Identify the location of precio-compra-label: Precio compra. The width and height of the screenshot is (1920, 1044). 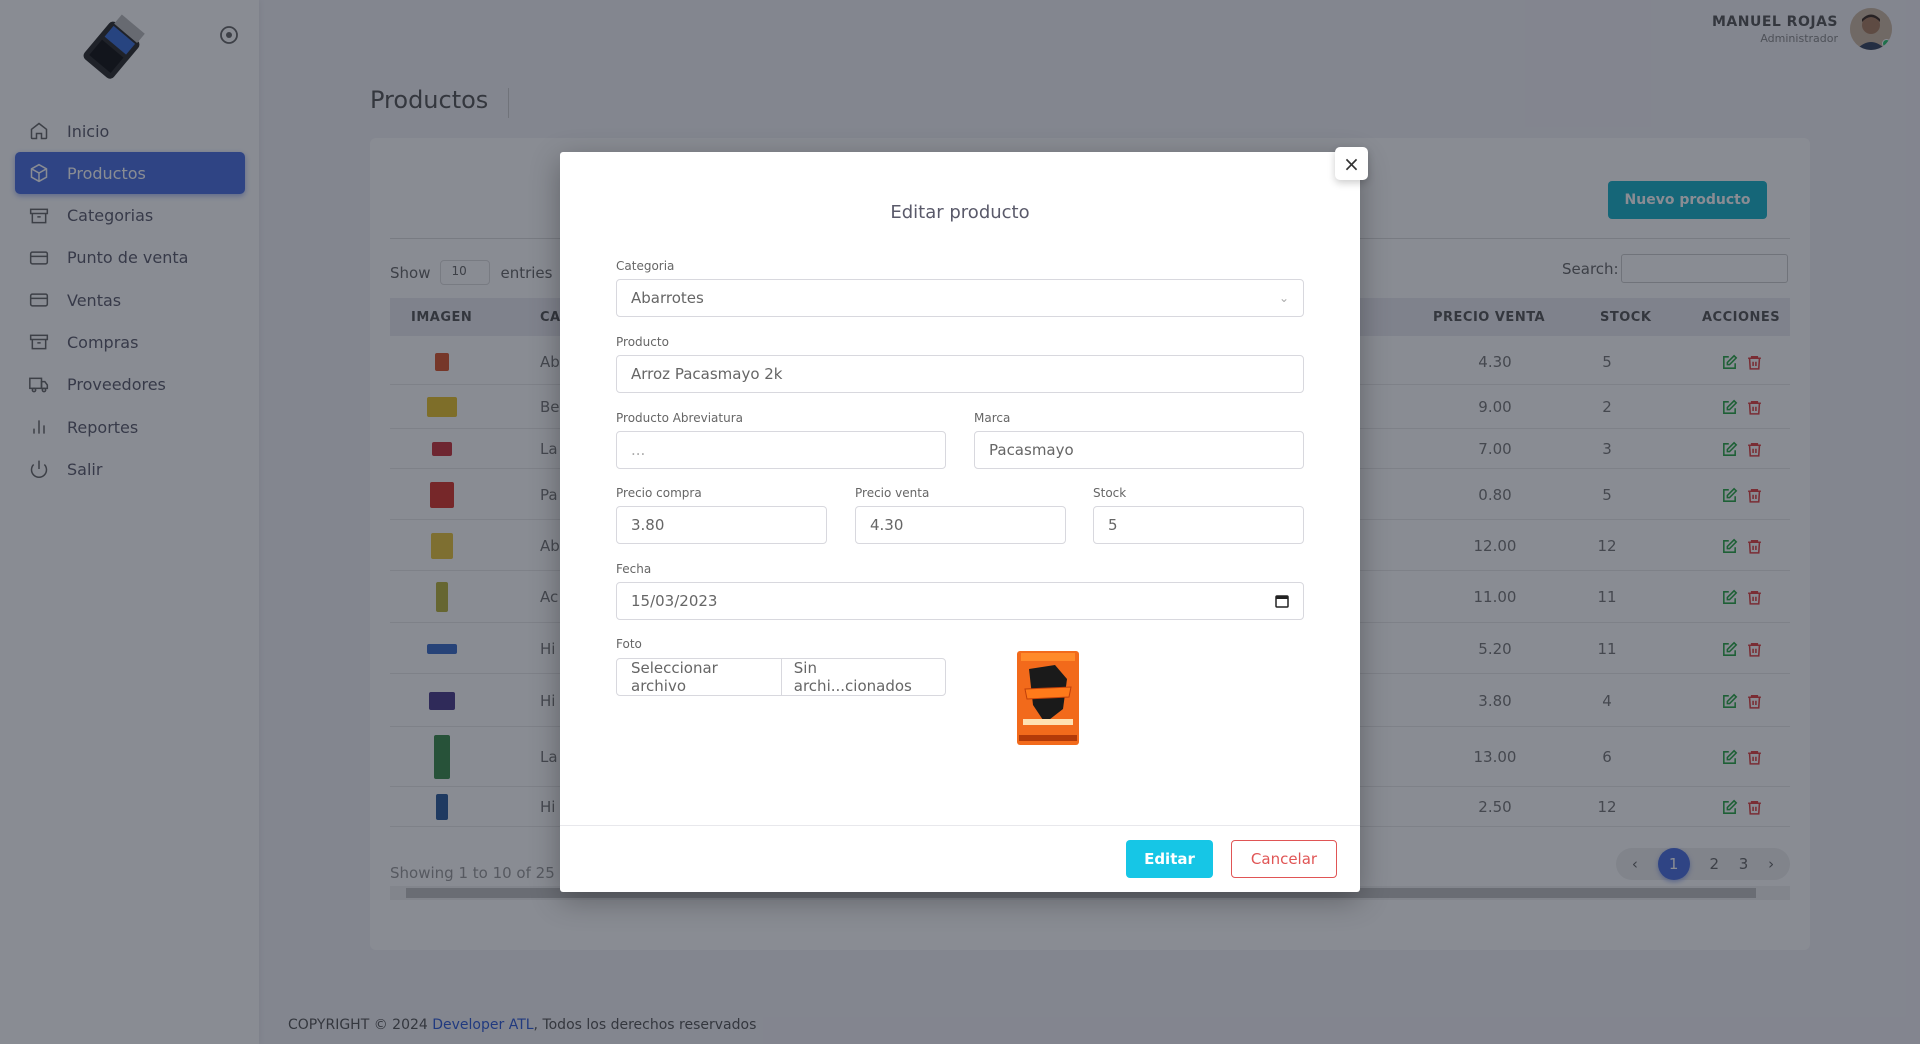
(659, 493).